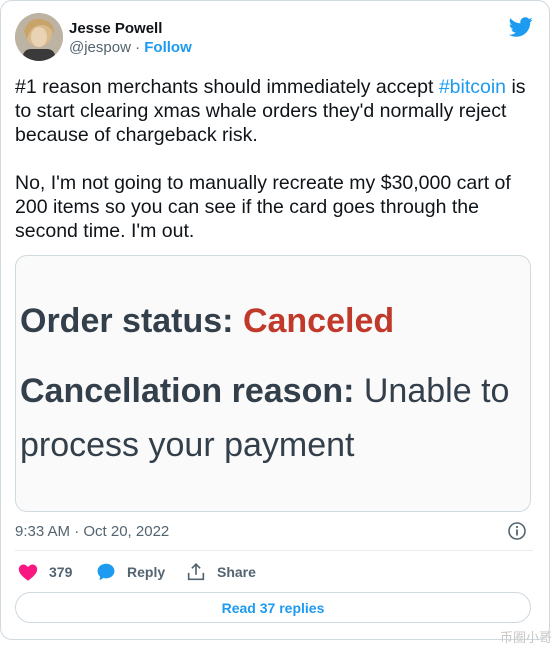 Image resolution: width=558 pixels, height=652 pixels. I want to click on avatar, so click(39, 37).